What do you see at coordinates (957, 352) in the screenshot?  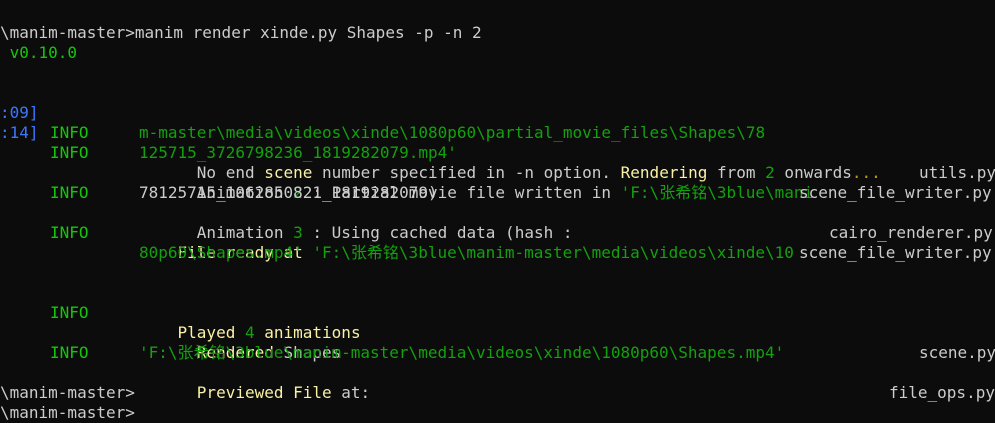 I see `log-source: scene.py` at bounding box center [957, 352].